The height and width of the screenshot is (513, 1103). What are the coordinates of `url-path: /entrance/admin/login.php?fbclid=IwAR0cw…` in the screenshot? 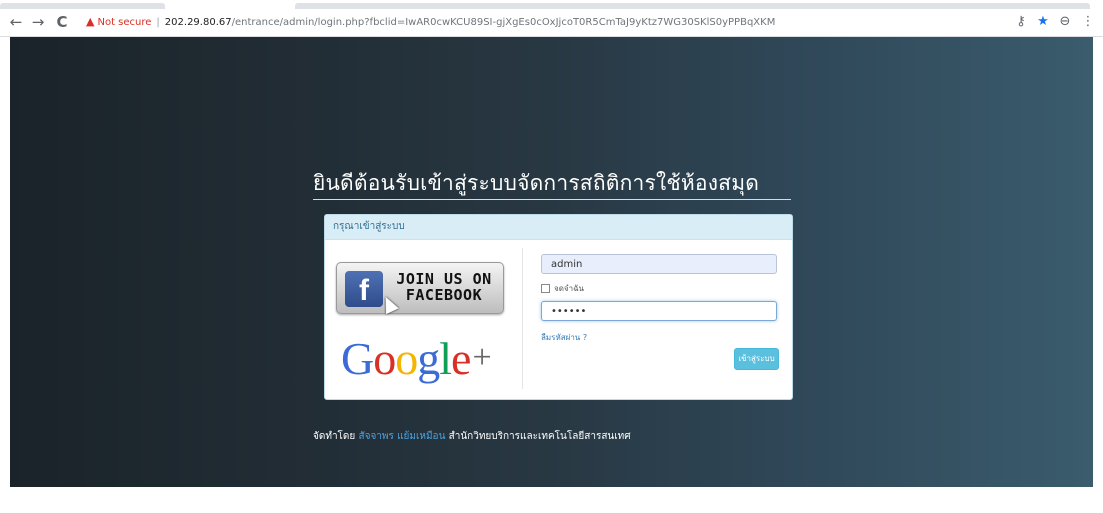 It's located at (503, 22).